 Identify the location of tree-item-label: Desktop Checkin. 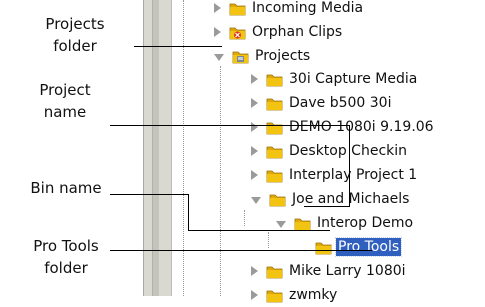
(348, 151).